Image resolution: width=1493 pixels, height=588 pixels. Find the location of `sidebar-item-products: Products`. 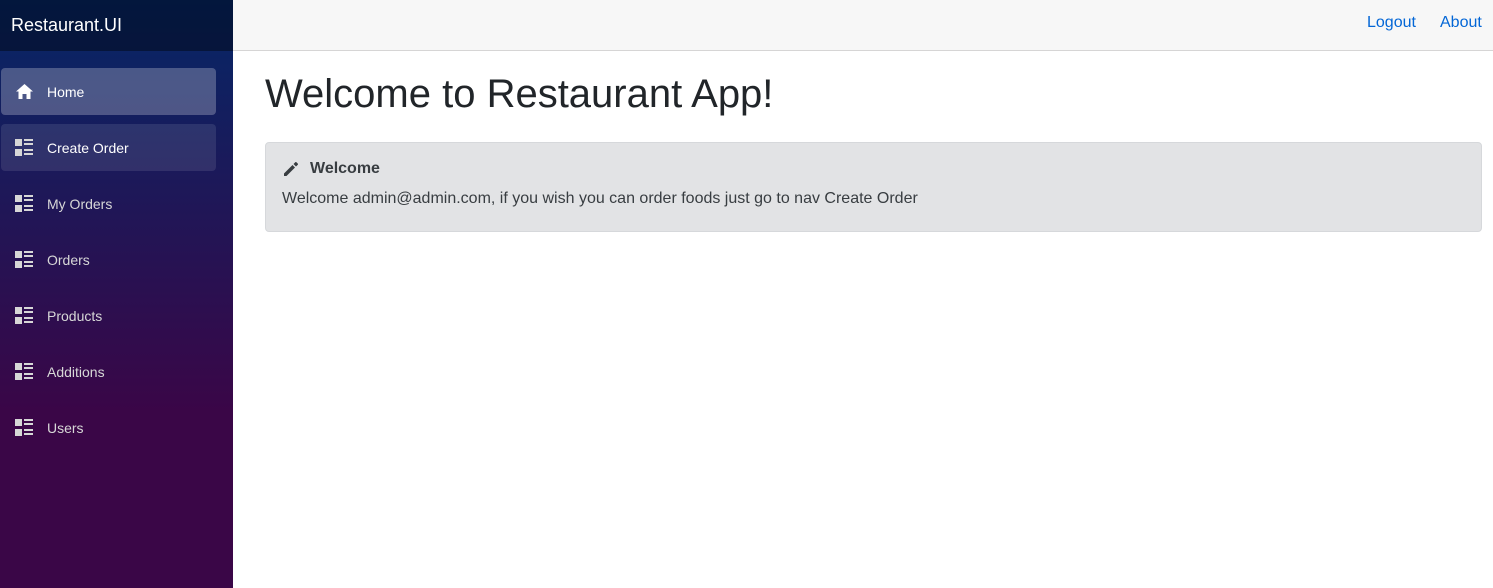

sidebar-item-products: Products is located at coordinates (108, 315).